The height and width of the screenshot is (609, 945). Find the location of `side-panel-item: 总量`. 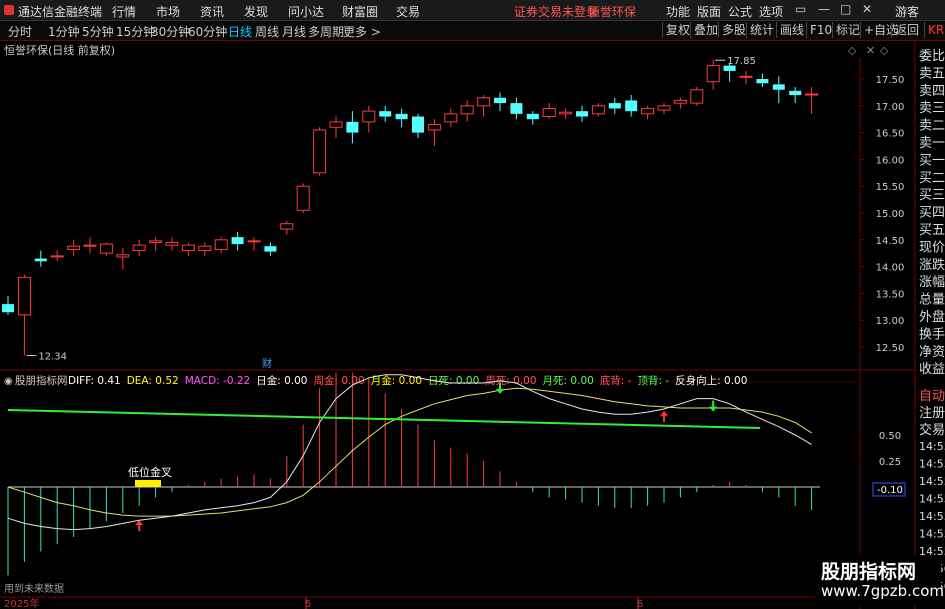

side-panel-item: 总量 is located at coordinates (932, 300).